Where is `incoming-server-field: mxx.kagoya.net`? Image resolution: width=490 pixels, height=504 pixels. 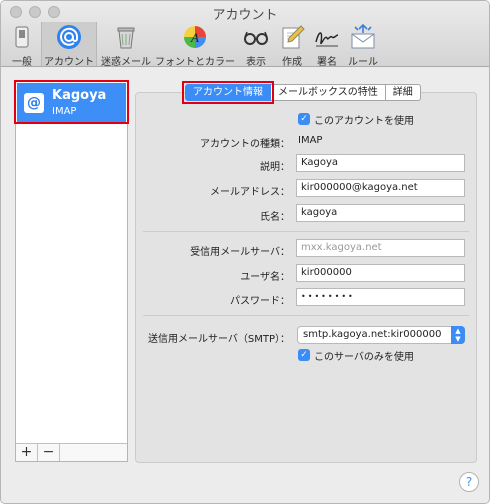
incoming-server-field: mxx.kagoya.net is located at coordinates (380, 248).